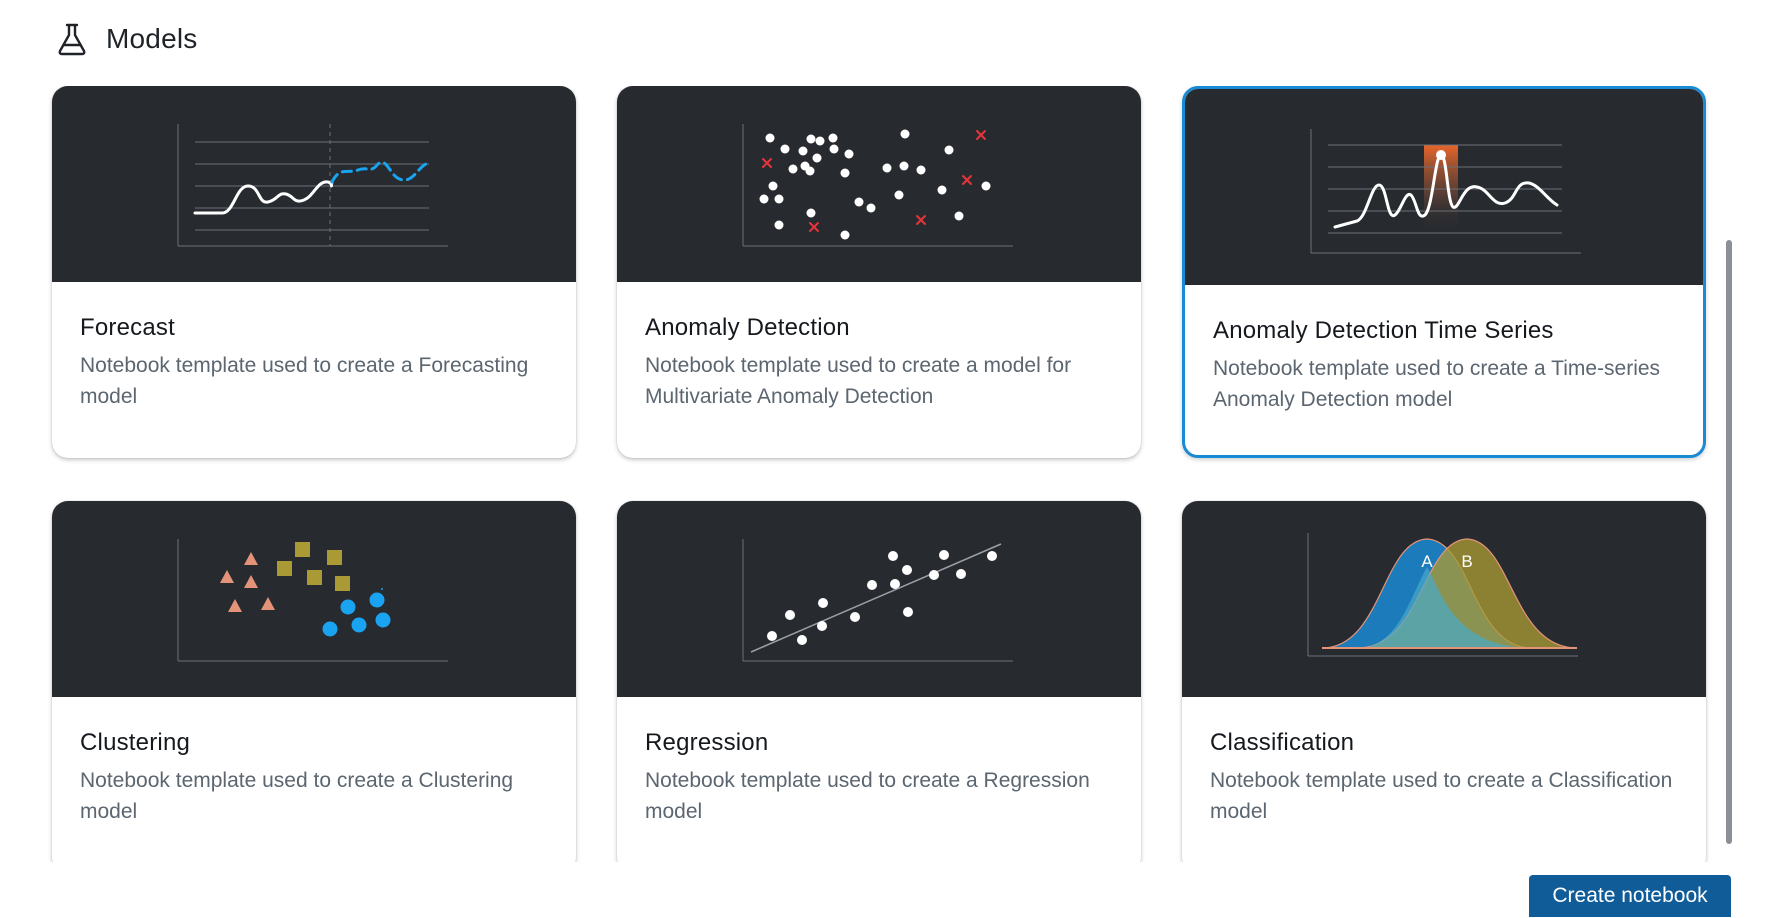  Describe the element at coordinates (72, 39) in the screenshot. I see `flask-icon` at that location.